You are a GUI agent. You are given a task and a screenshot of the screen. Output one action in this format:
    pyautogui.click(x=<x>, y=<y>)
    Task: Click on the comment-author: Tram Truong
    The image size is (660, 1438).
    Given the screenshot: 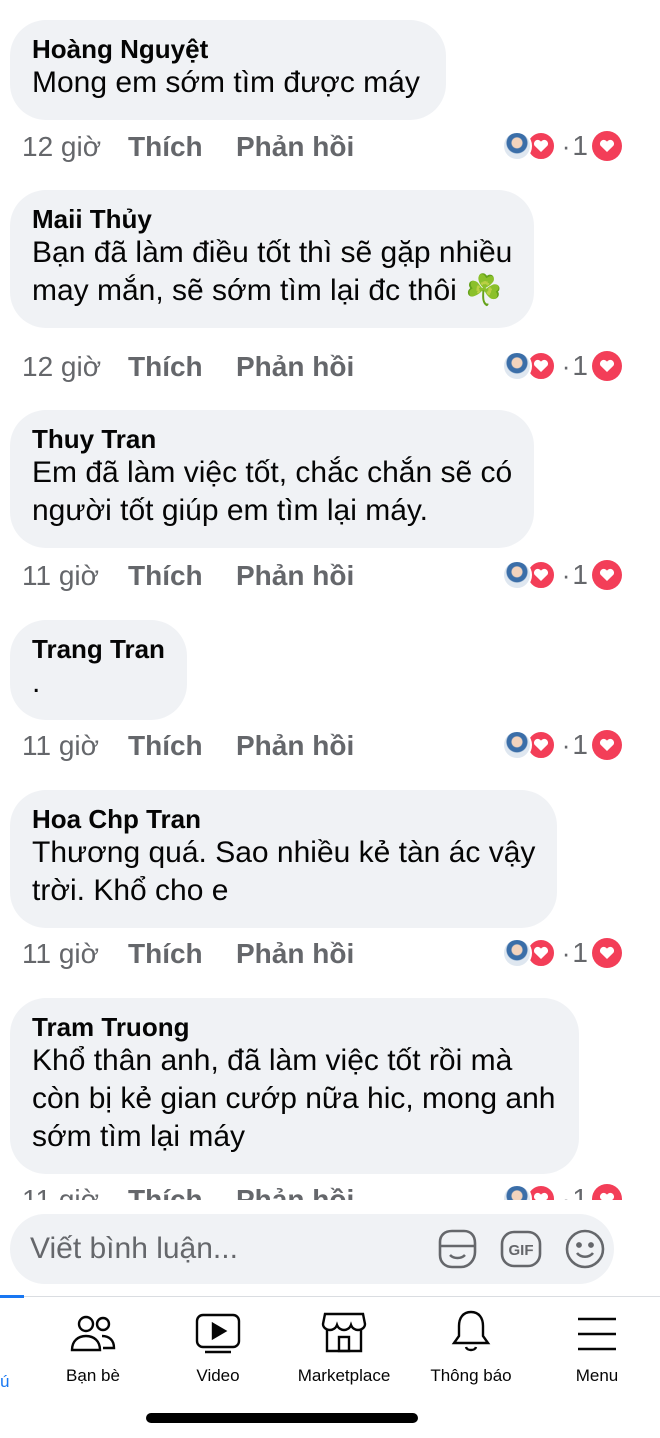 What is the action you would take?
    pyautogui.click(x=293, y=1027)
    